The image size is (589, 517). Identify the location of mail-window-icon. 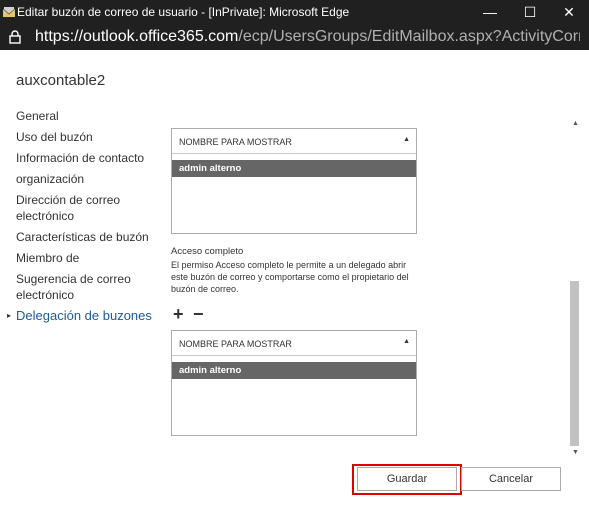
(9, 12).